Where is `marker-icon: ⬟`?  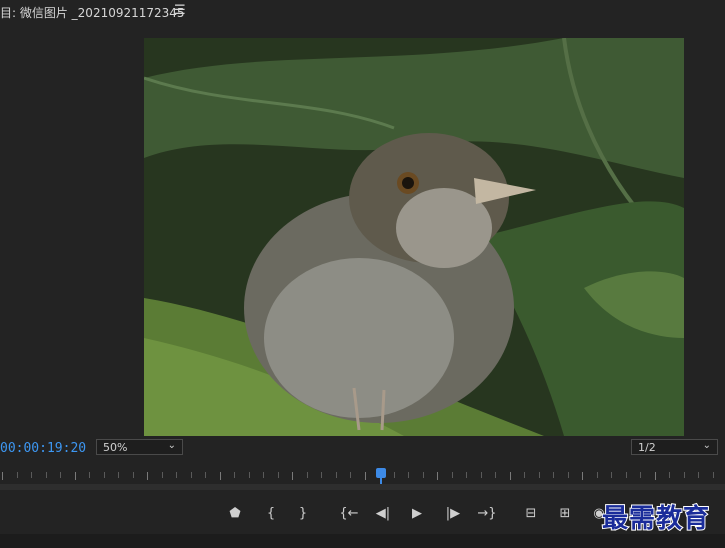
marker-icon: ⬟ is located at coordinates (235, 513).